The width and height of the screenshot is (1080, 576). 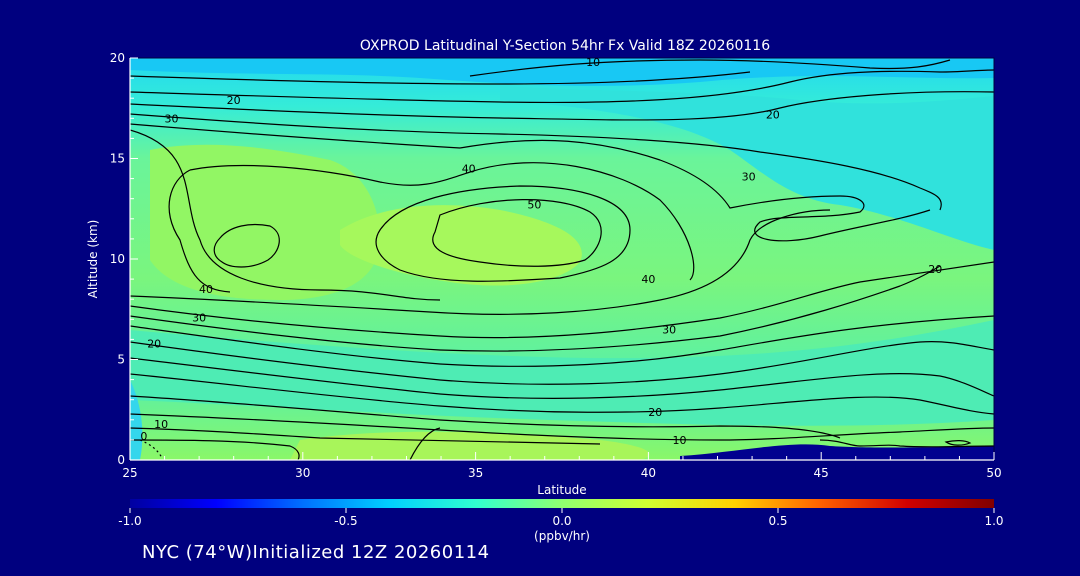 I want to click on colorbar-ticks: -1.0 -0.5 0.0 0.5 1.0, so click(x=561, y=518).